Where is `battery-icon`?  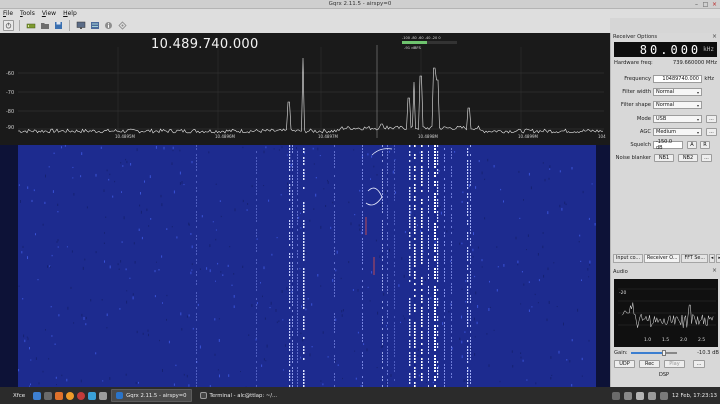 battery-icon is located at coordinates (640, 395).